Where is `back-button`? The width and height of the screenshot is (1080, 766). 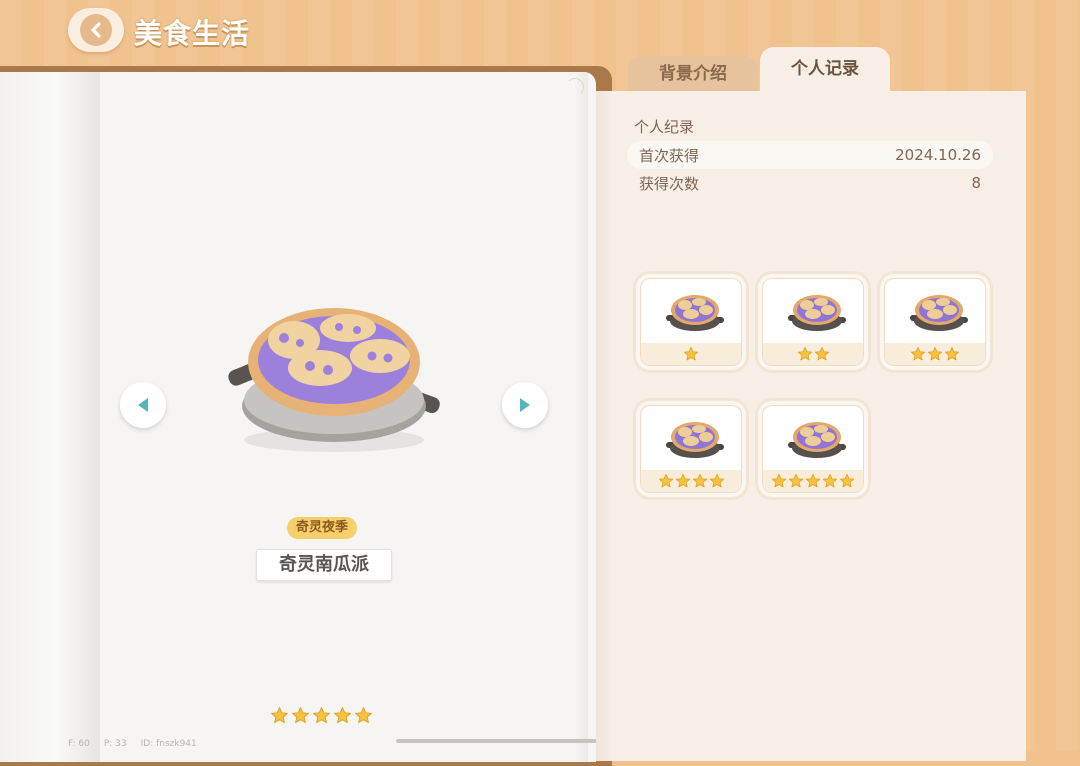
back-button is located at coordinates (96, 30).